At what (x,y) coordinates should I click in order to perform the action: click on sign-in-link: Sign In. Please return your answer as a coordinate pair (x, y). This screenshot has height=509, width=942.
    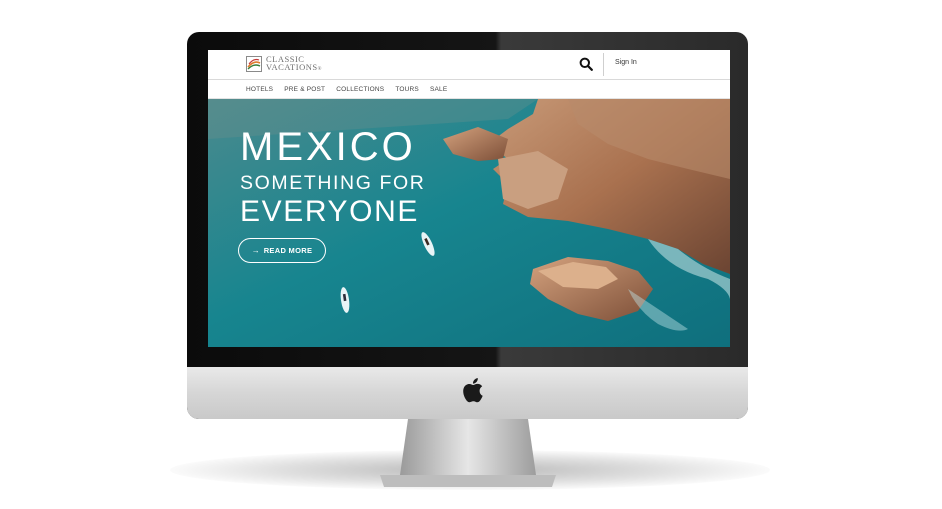
    Looking at the image, I should click on (626, 62).